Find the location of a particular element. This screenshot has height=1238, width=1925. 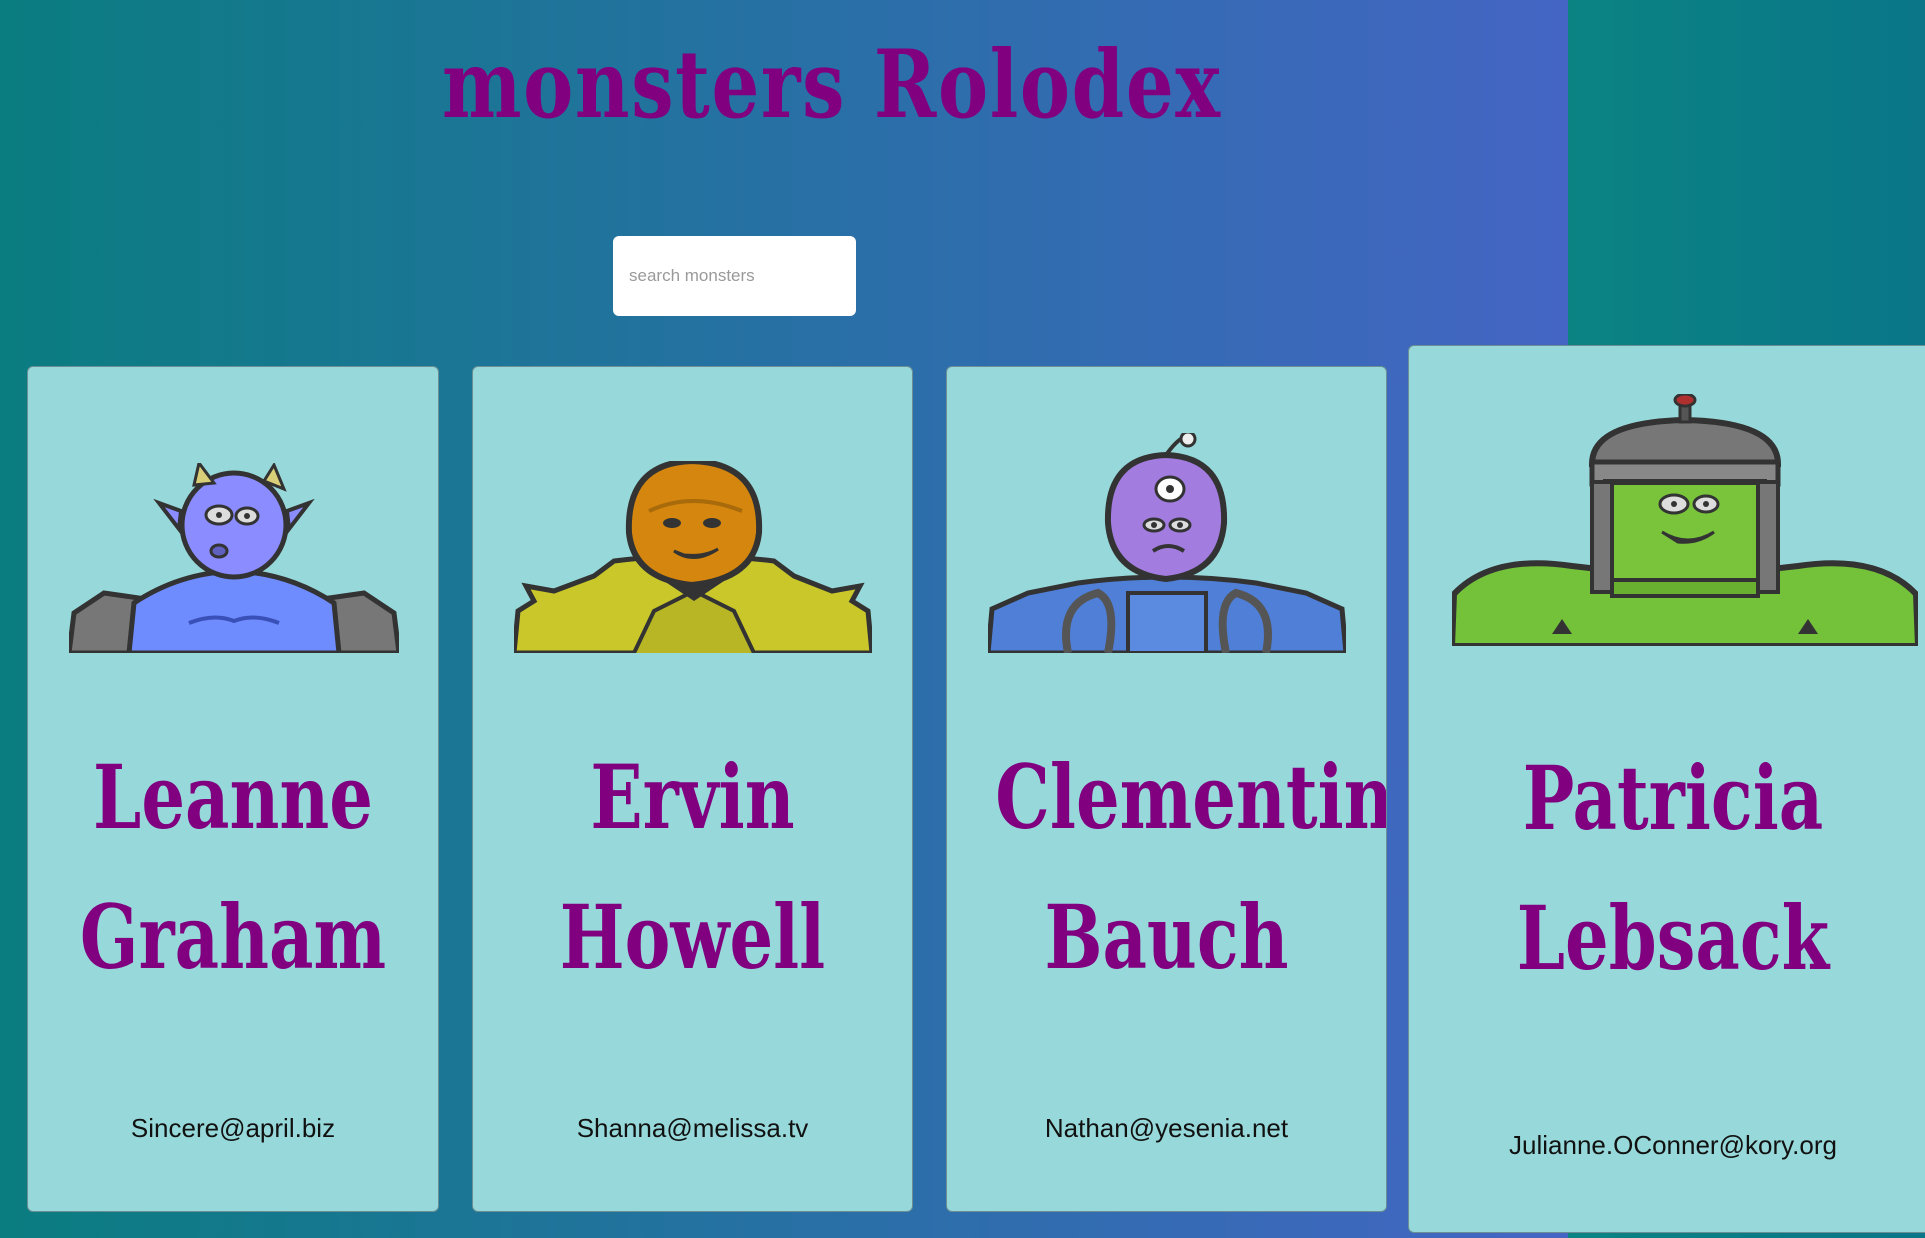

monster-email: Shanna@melissa.tv is located at coordinates (692, 1128).